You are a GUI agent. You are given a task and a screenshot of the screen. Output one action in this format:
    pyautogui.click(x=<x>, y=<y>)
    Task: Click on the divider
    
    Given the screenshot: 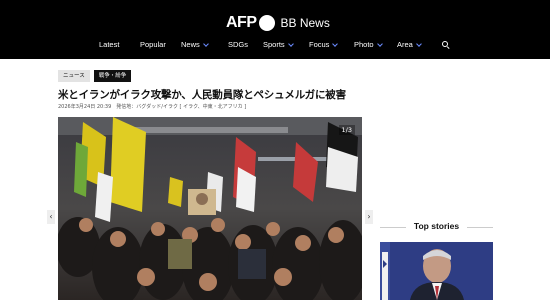 What is the action you would take?
    pyautogui.click(x=480, y=227)
    